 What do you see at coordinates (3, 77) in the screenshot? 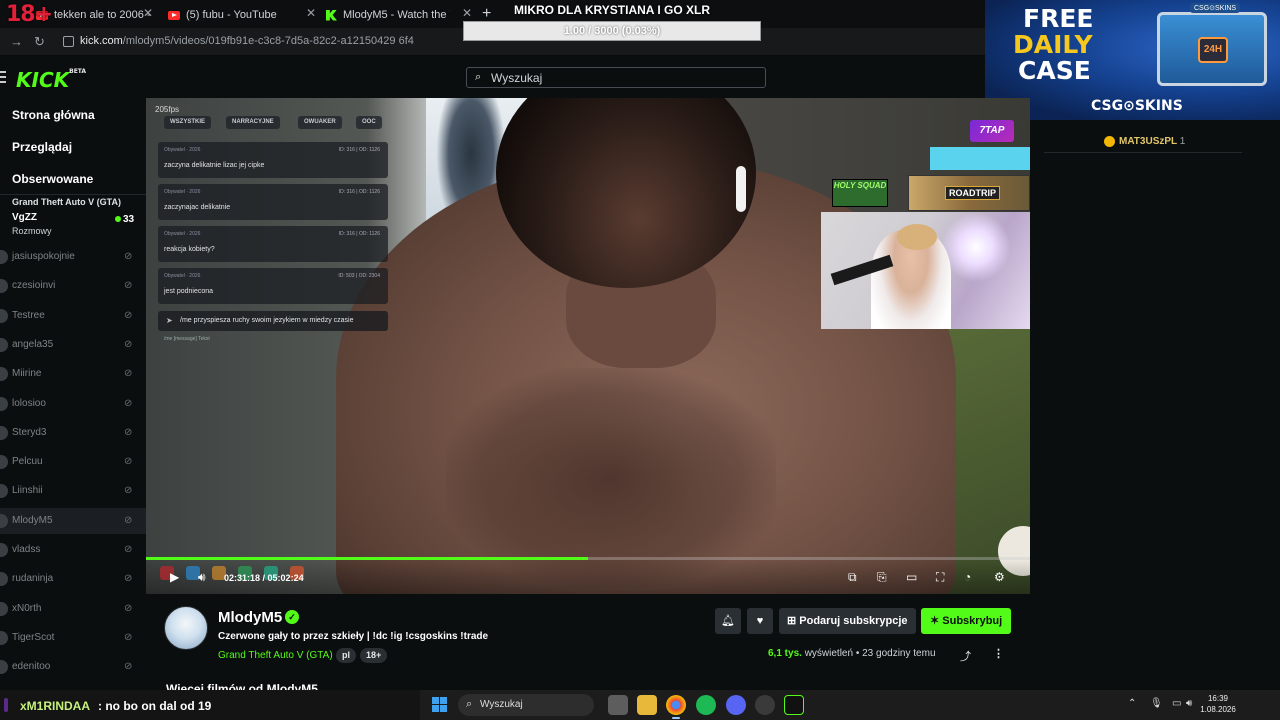
I see `menu-icon` at bounding box center [3, 77].